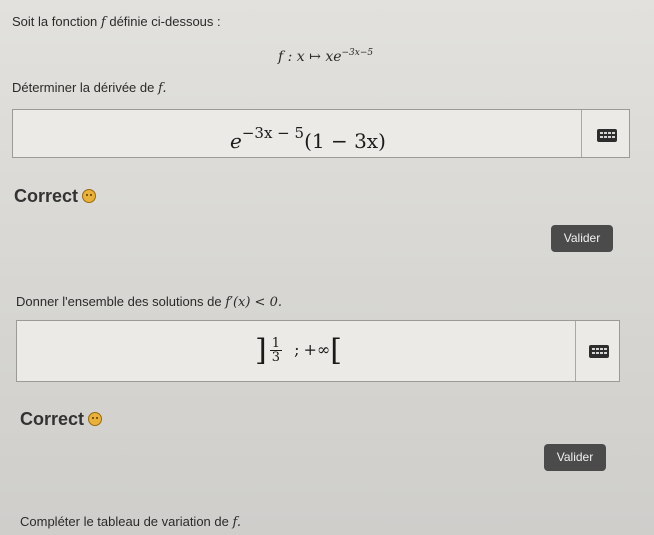  I want to click on q2-answer-field: ] 1 3 ; +∞[, so click(318, 351).